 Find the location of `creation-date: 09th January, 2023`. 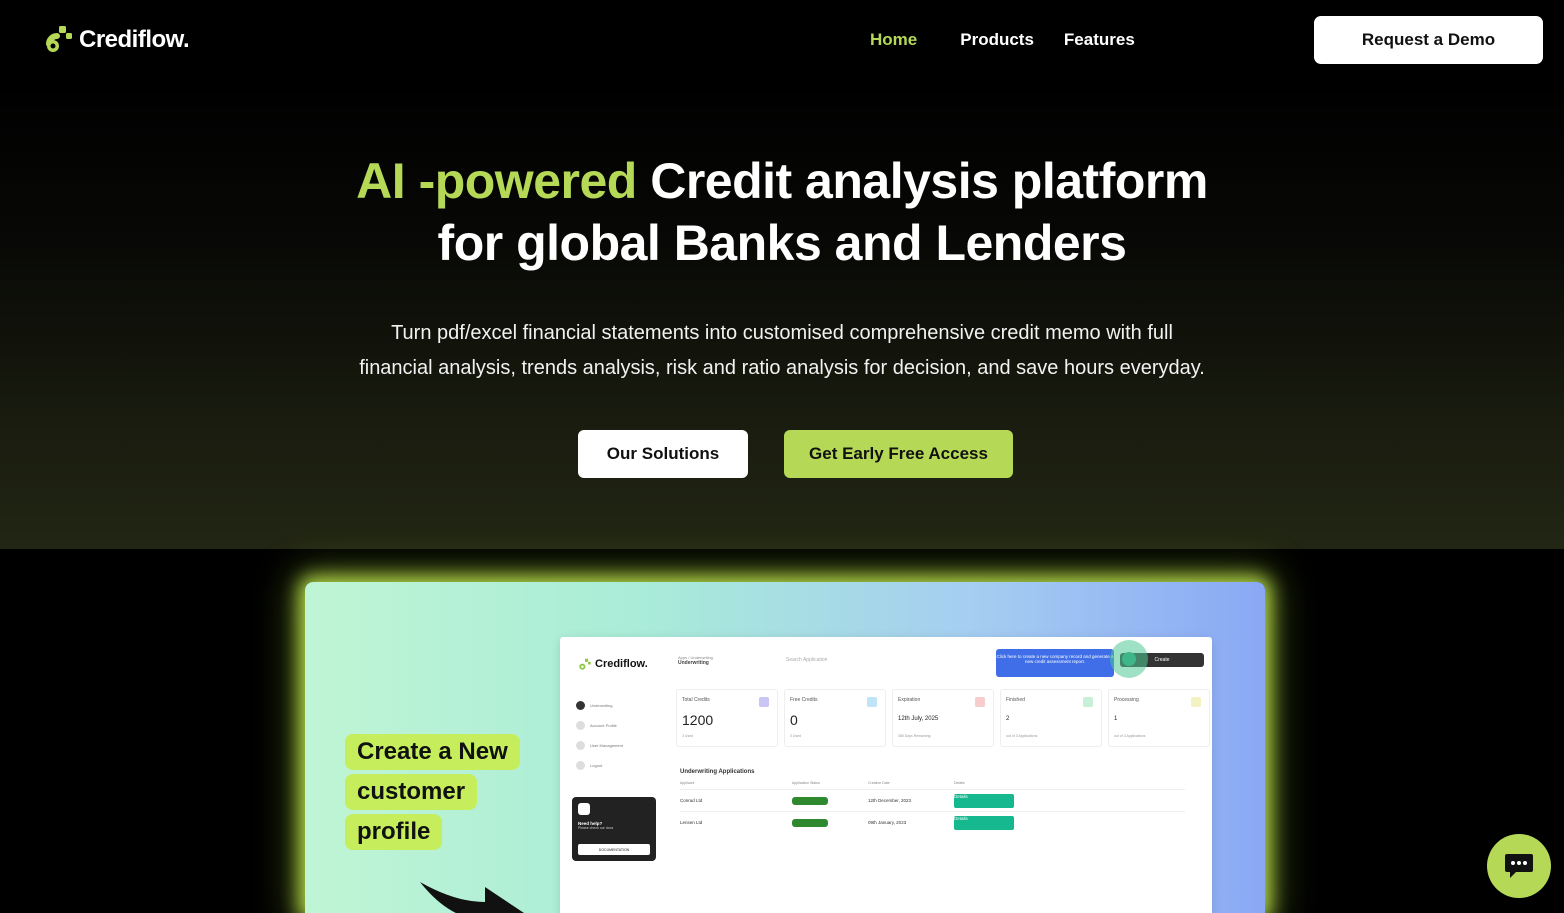

creation-date: 09th January, 2023 is located at coordinates (887, 822).